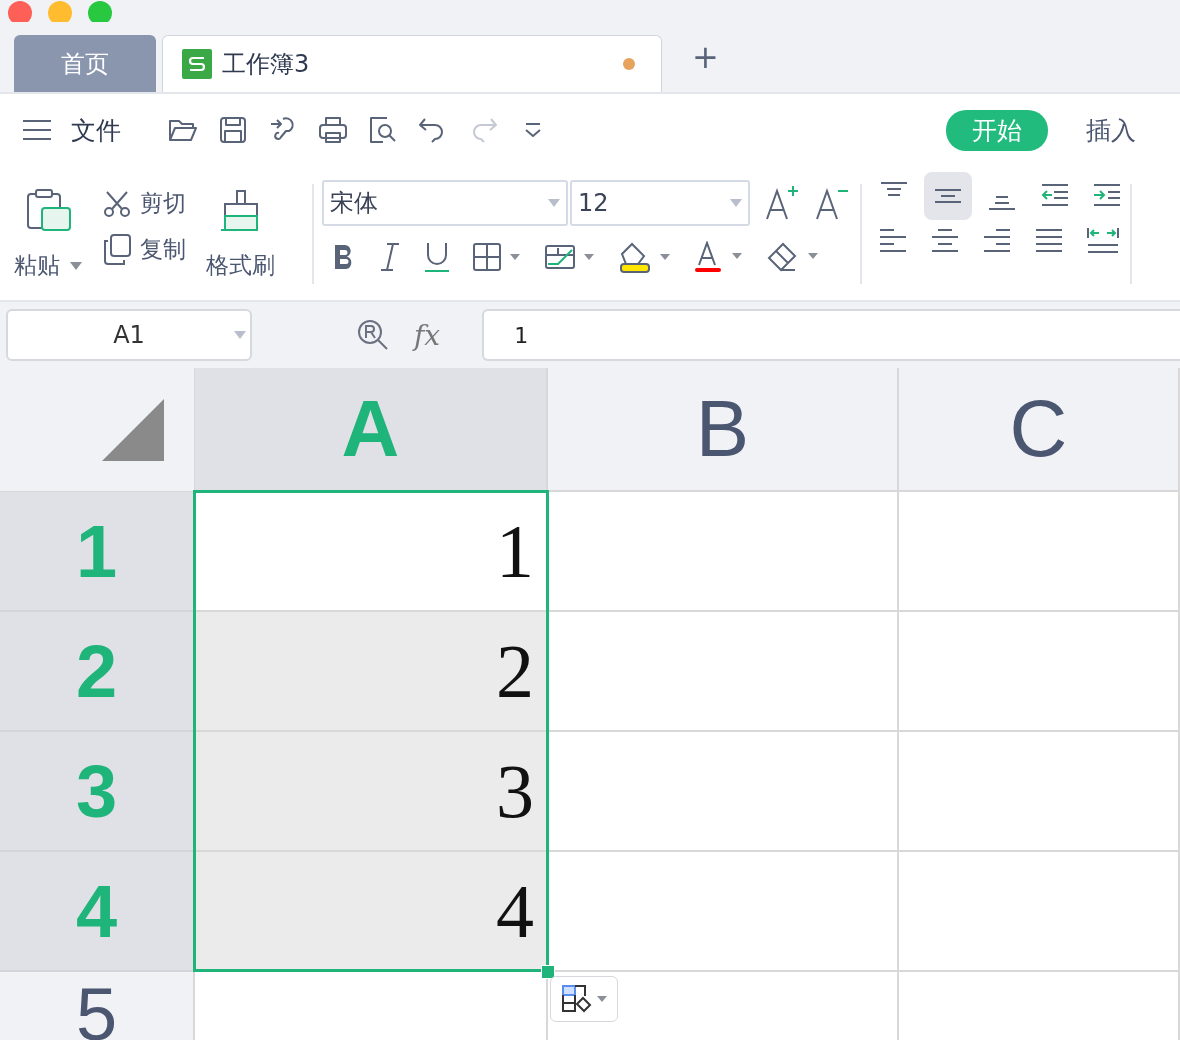  I want to click on file-menu: 文件, so click(96, 130).